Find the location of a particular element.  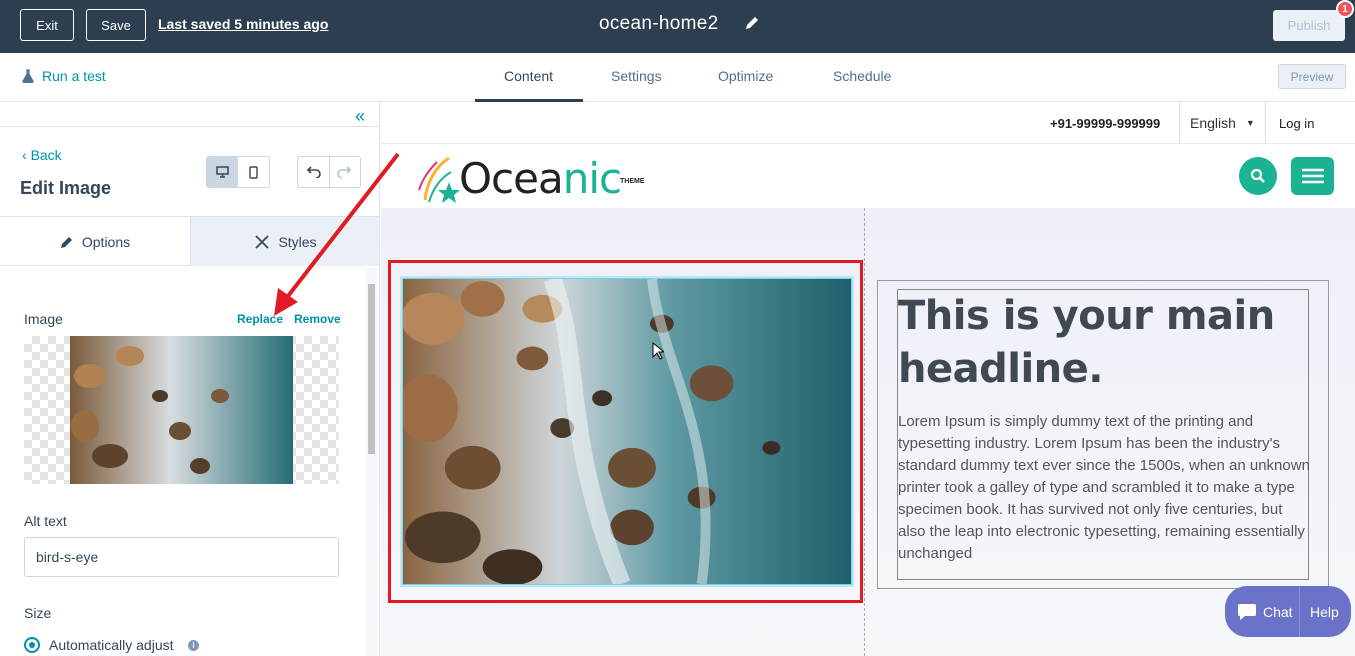

size-label: Size is located at coordinates (38, 613).